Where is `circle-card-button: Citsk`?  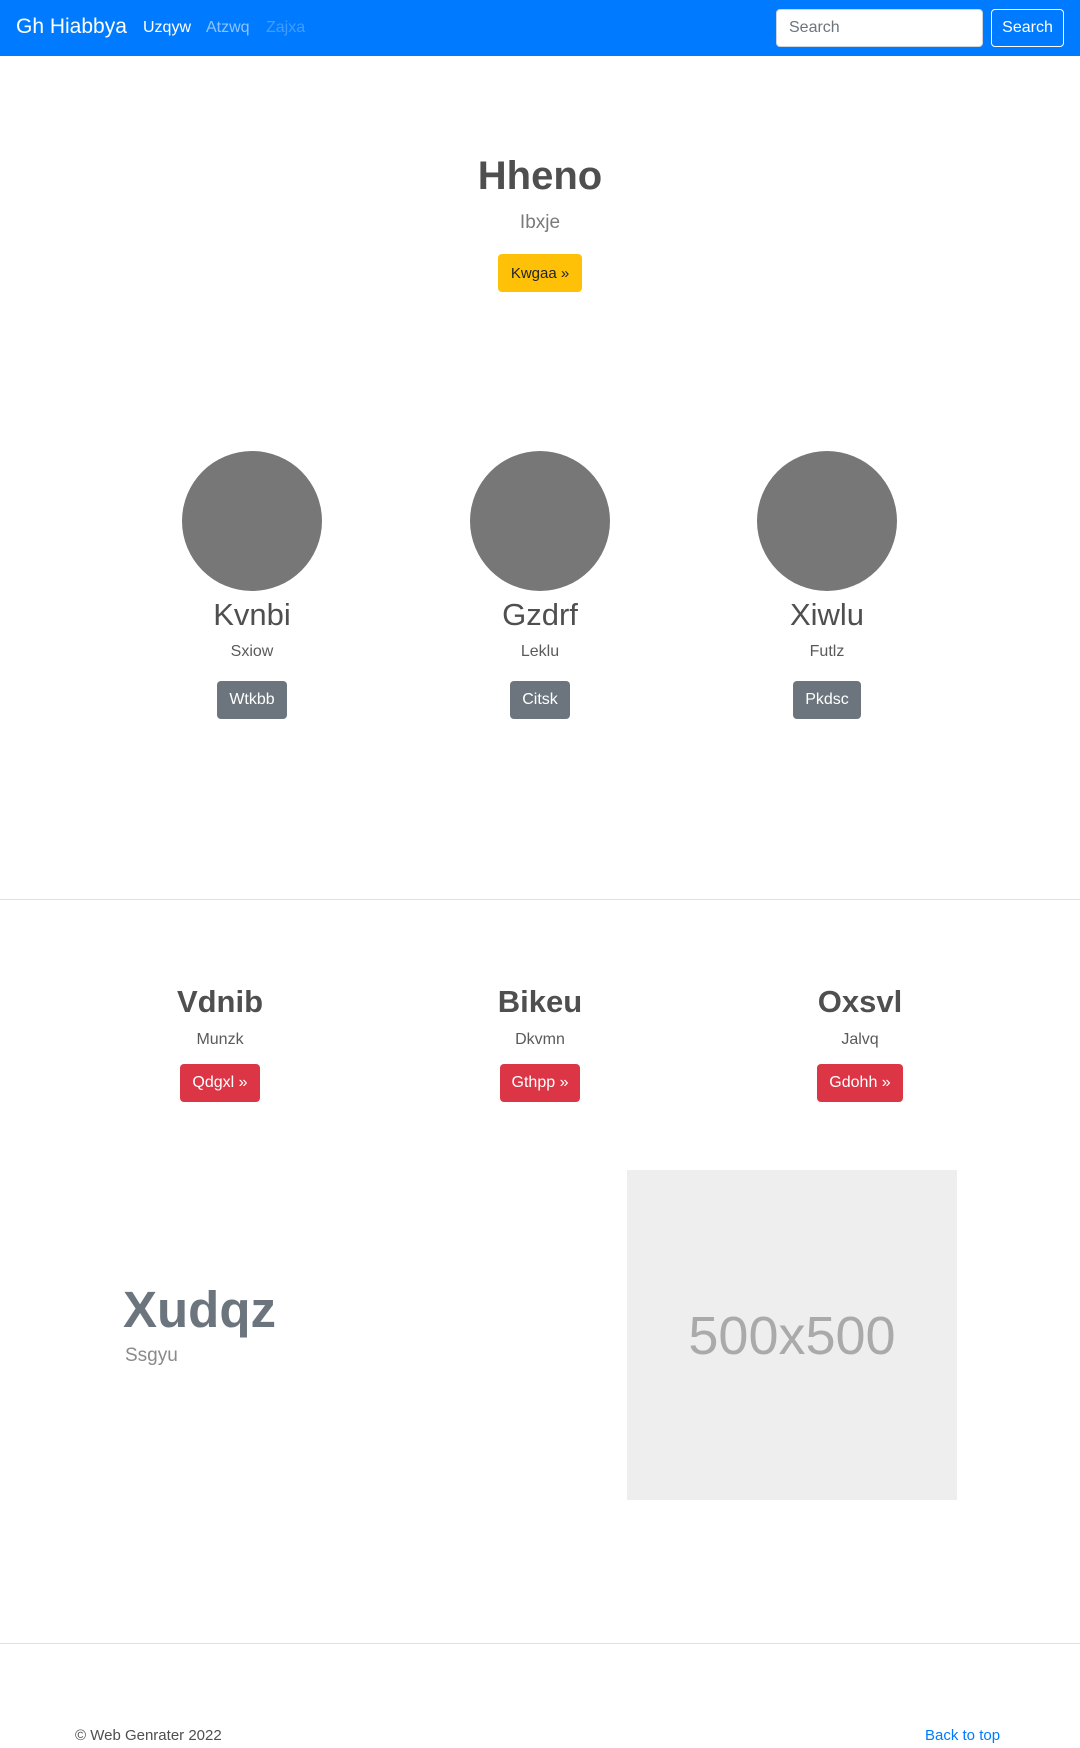
circle-card-button: Citsk is located at coordinates (540, 700).